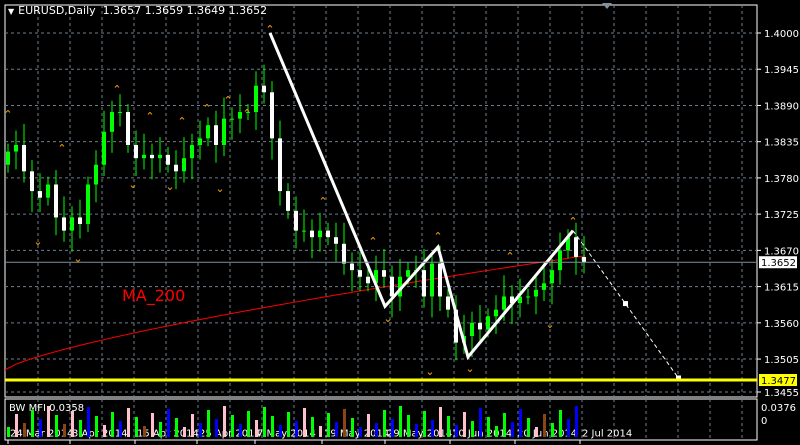 This screenshot has height=445, width=800. Describe the element at coordinates (781, 143) in the screenshot. I see `price-label: 1.3835` at that location.